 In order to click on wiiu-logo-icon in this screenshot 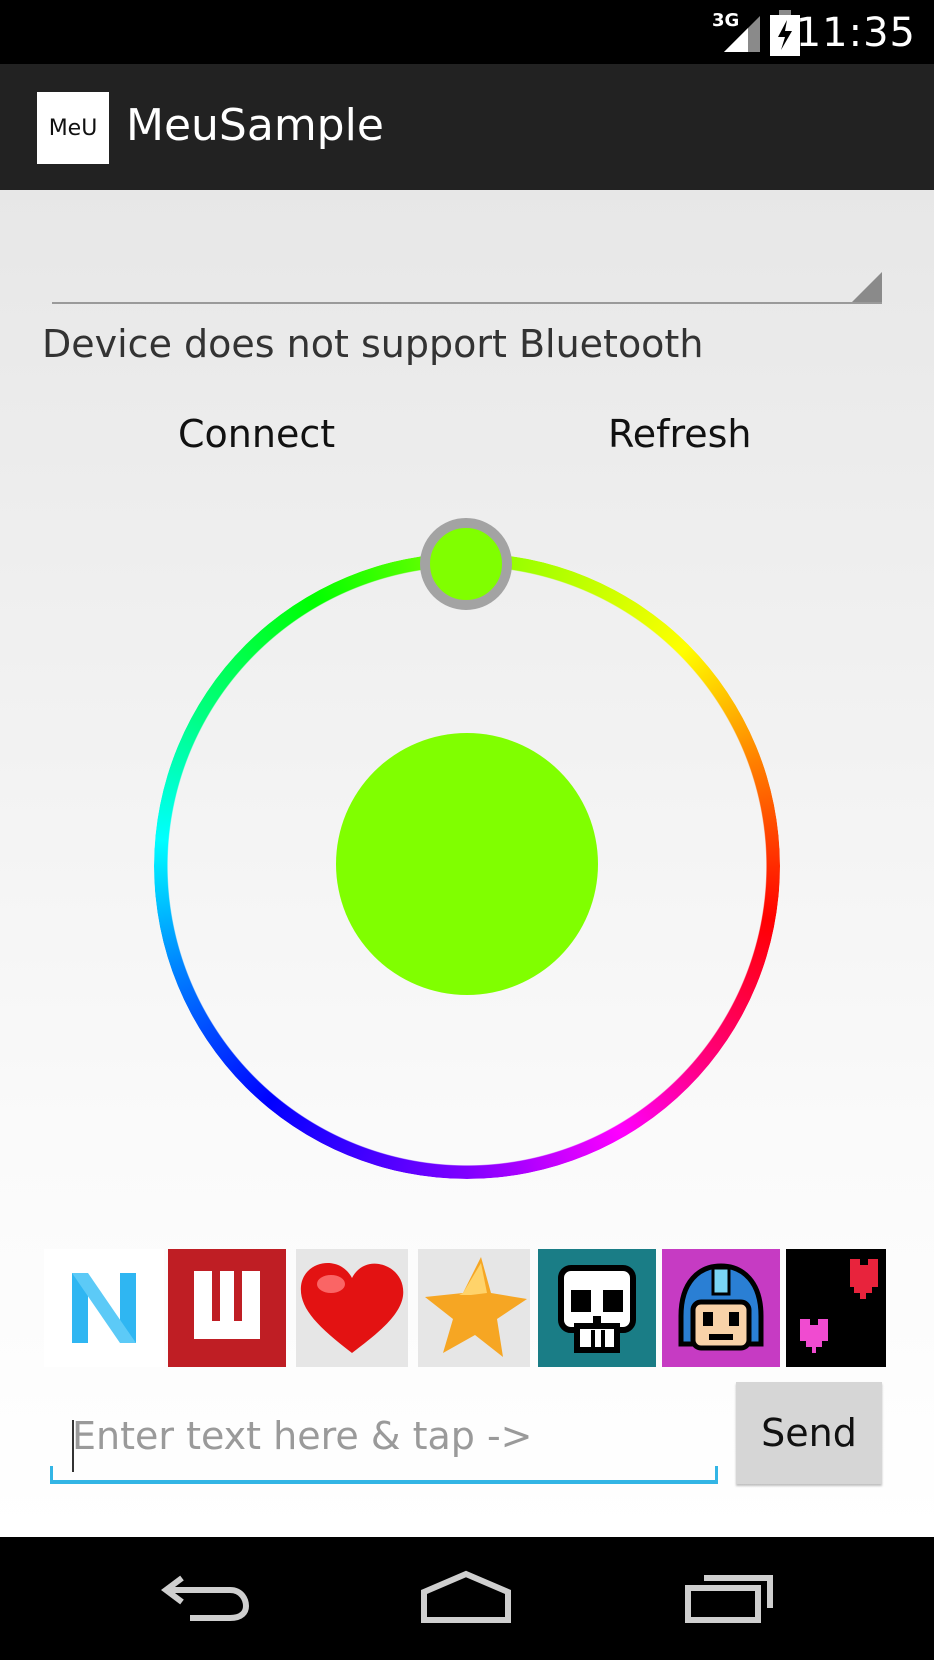, I will do `click(227, 1308)`.